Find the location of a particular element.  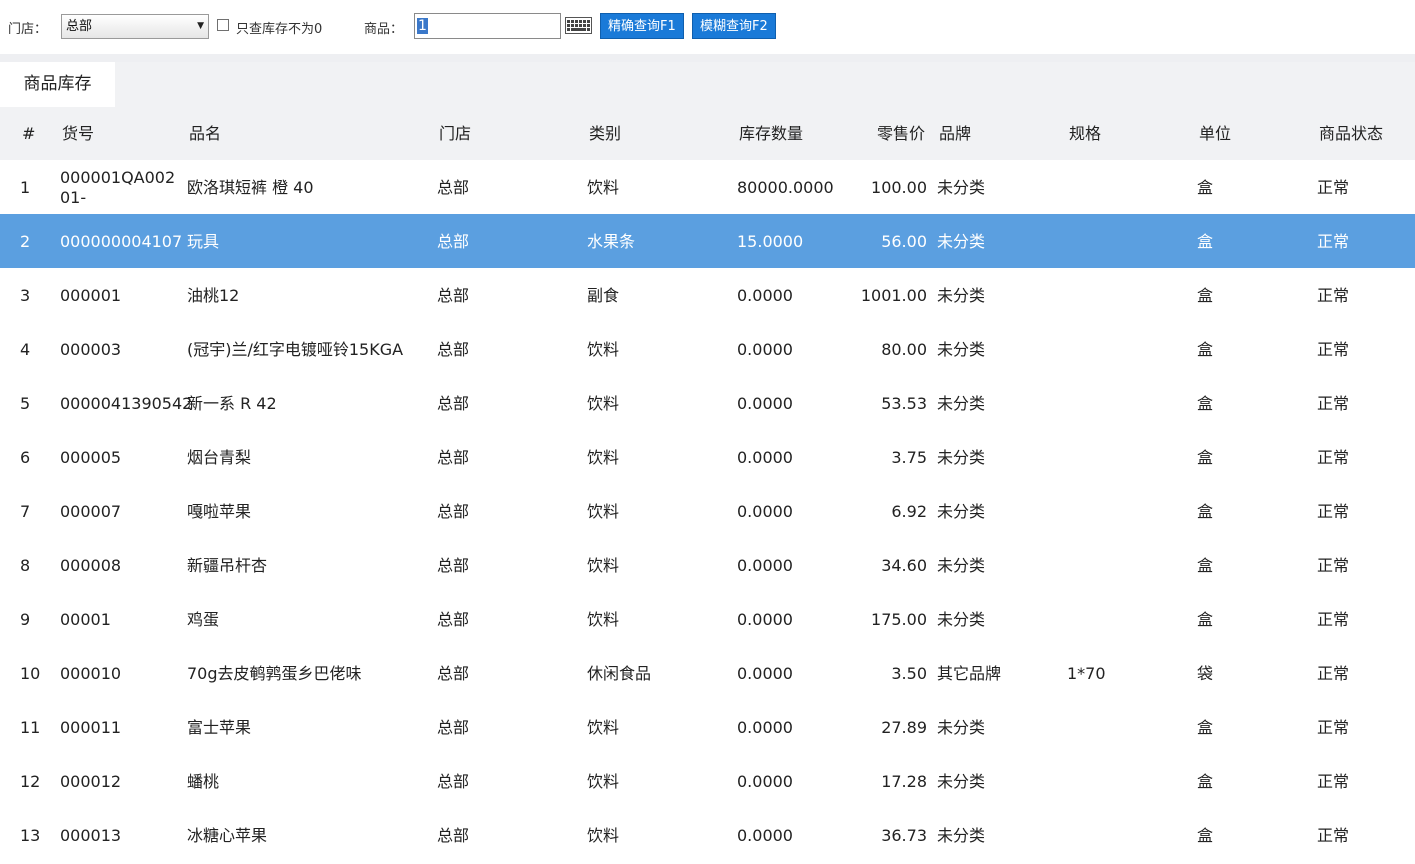

cell-index: 11 is located at coordinates (30, 727).